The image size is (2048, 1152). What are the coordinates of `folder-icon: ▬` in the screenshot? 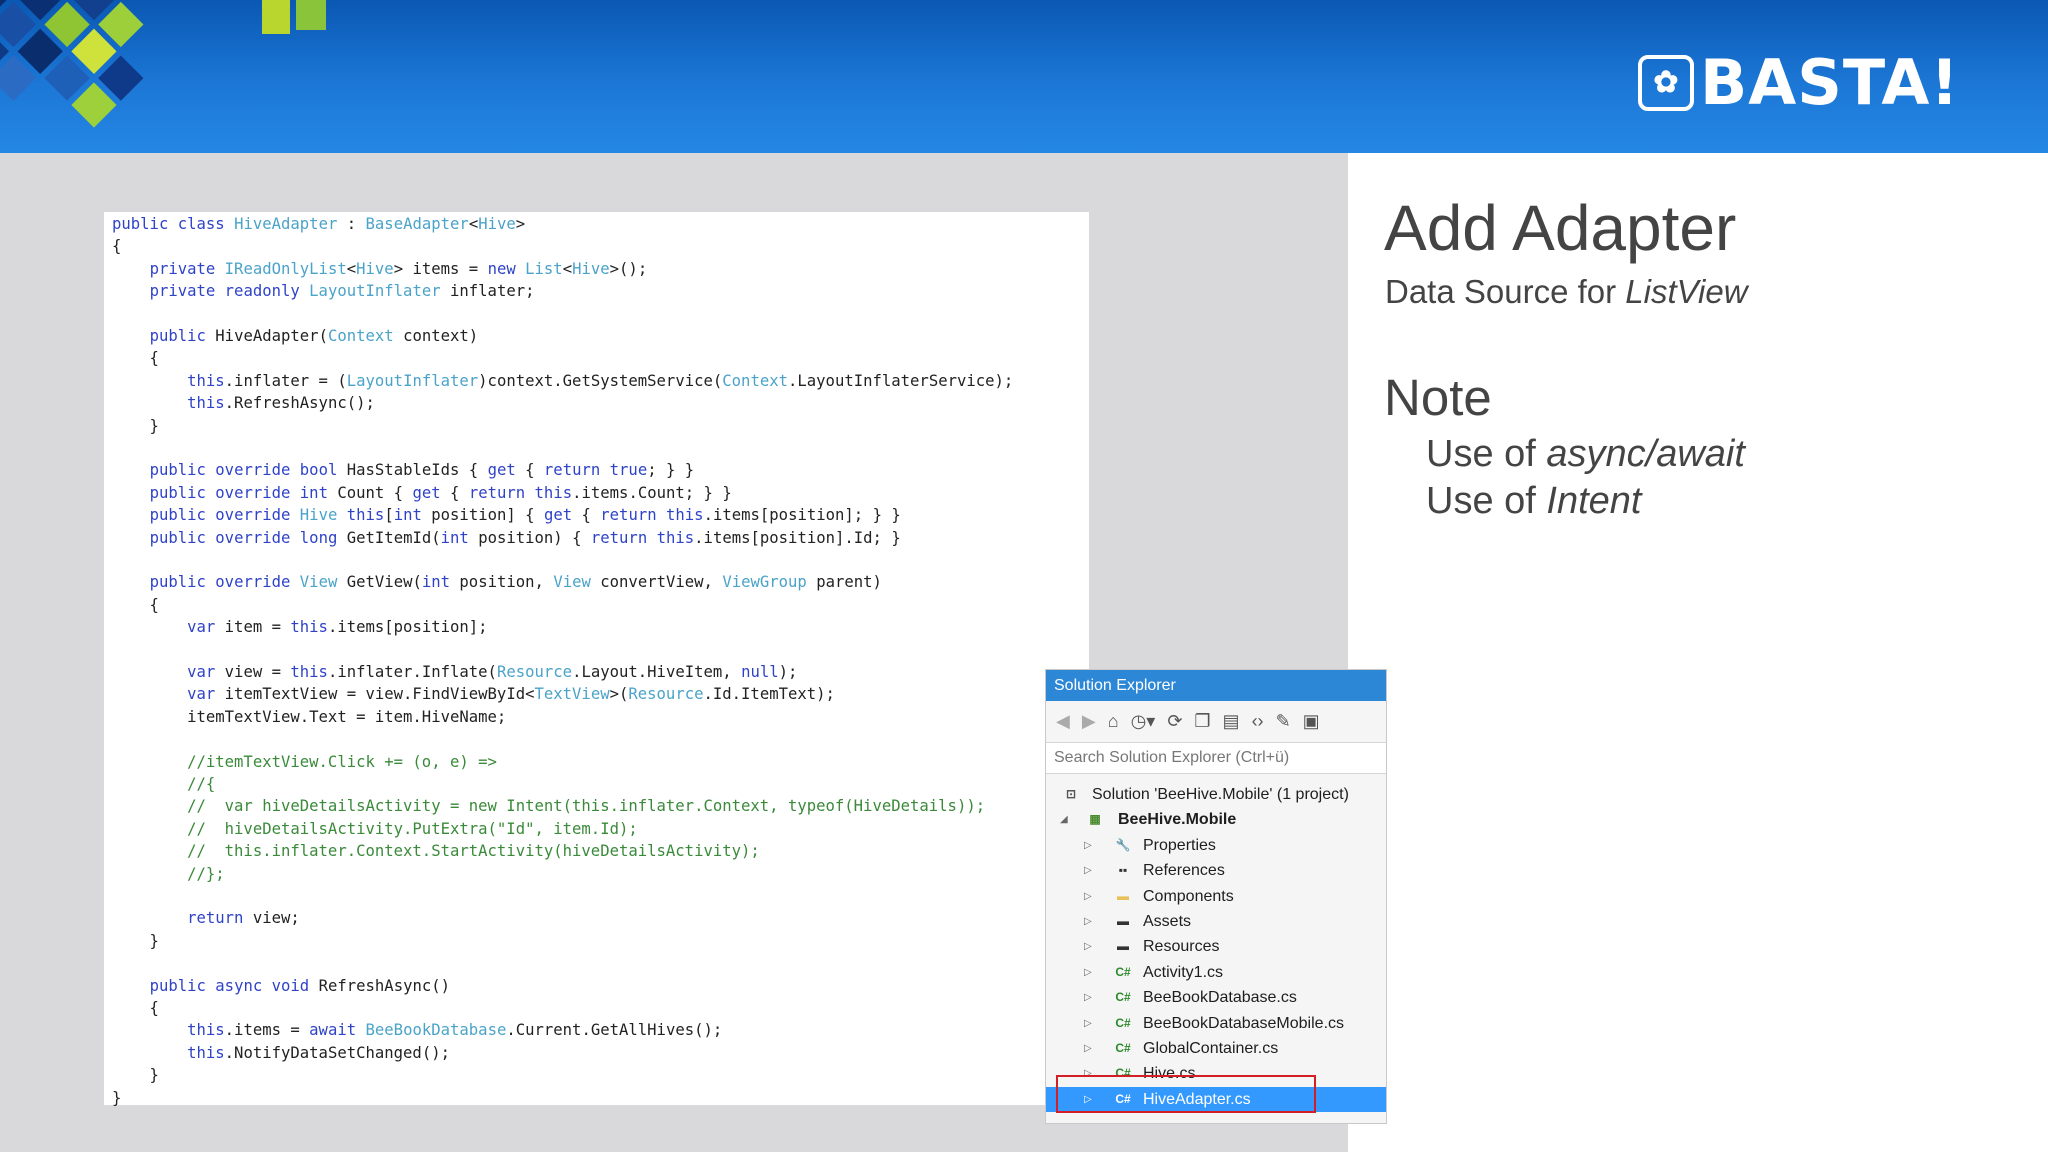 It's located at (1123, 895).